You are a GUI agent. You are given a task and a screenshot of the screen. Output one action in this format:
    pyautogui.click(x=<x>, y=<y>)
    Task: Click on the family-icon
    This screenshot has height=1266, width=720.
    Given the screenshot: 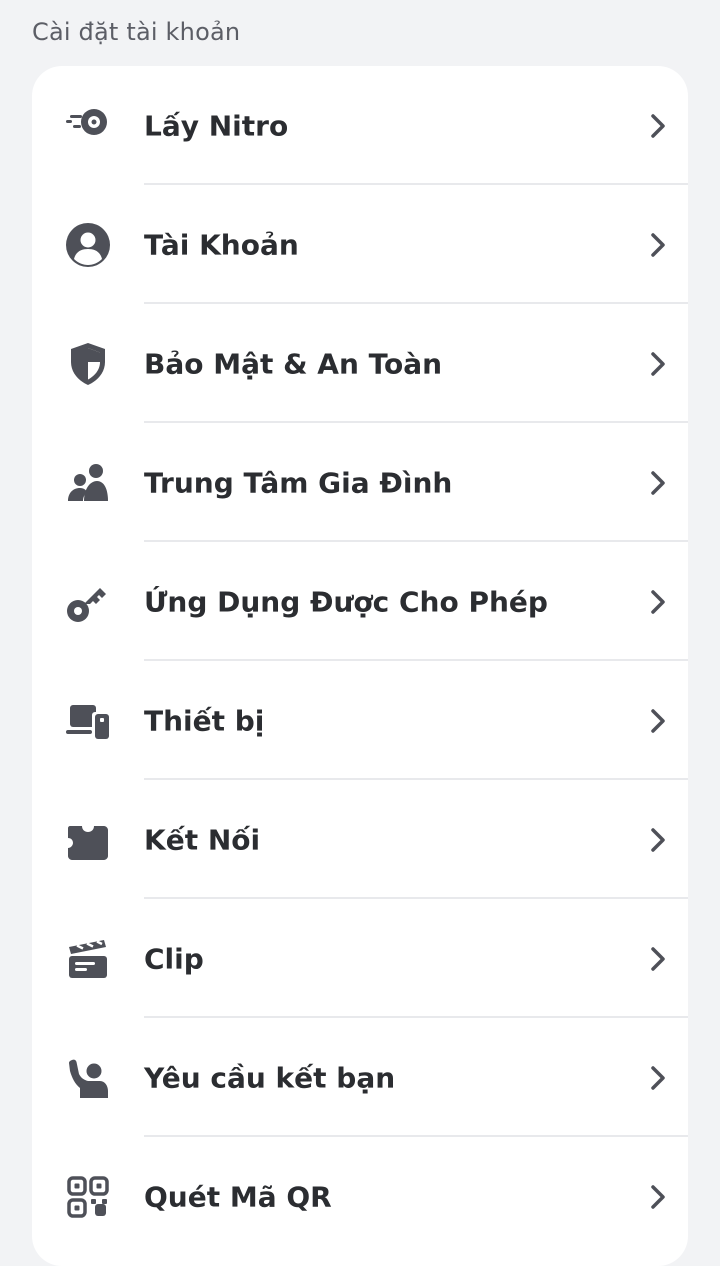 What is the action you would take?
    pyautogui.click(x=88, y=483)
    